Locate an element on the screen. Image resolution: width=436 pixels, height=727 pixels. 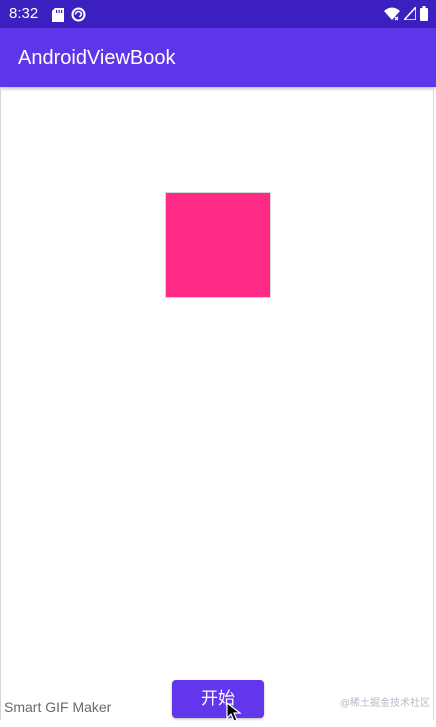
signal-icon is located at coordinates (409, 14).